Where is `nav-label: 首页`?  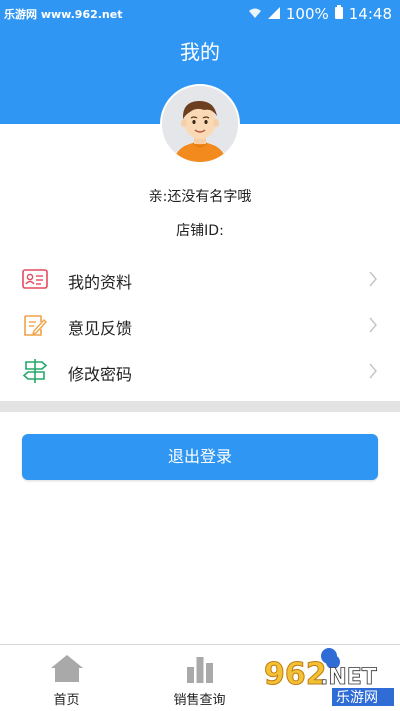
nav-label: 首页 is located at coordinates (66, 700).